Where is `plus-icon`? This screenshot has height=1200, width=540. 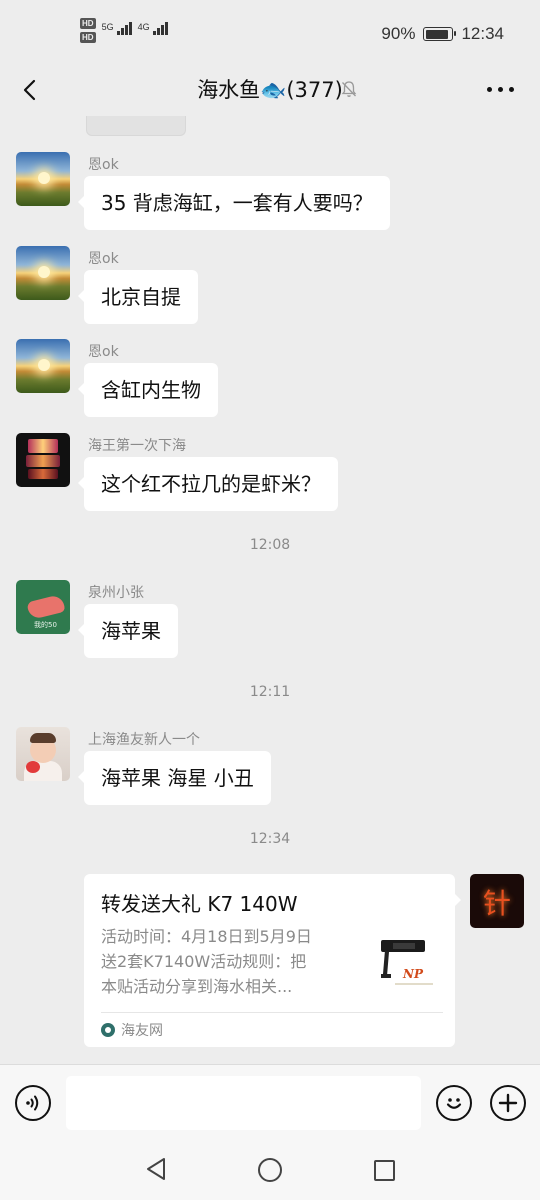 plus-icon is located at coordinates (508, 1103).